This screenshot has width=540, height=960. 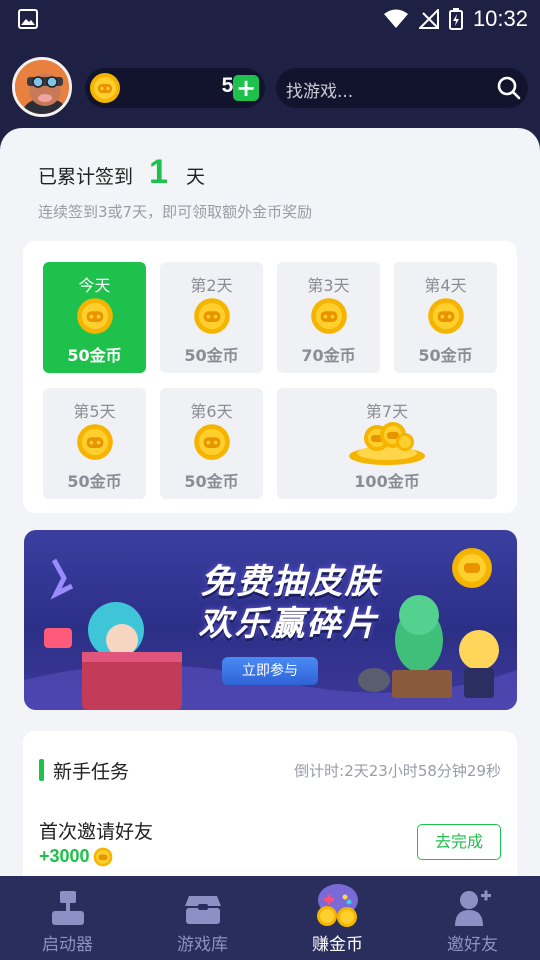 I want to click on go-complete-button: 去完成, so click(x=459, y=842).